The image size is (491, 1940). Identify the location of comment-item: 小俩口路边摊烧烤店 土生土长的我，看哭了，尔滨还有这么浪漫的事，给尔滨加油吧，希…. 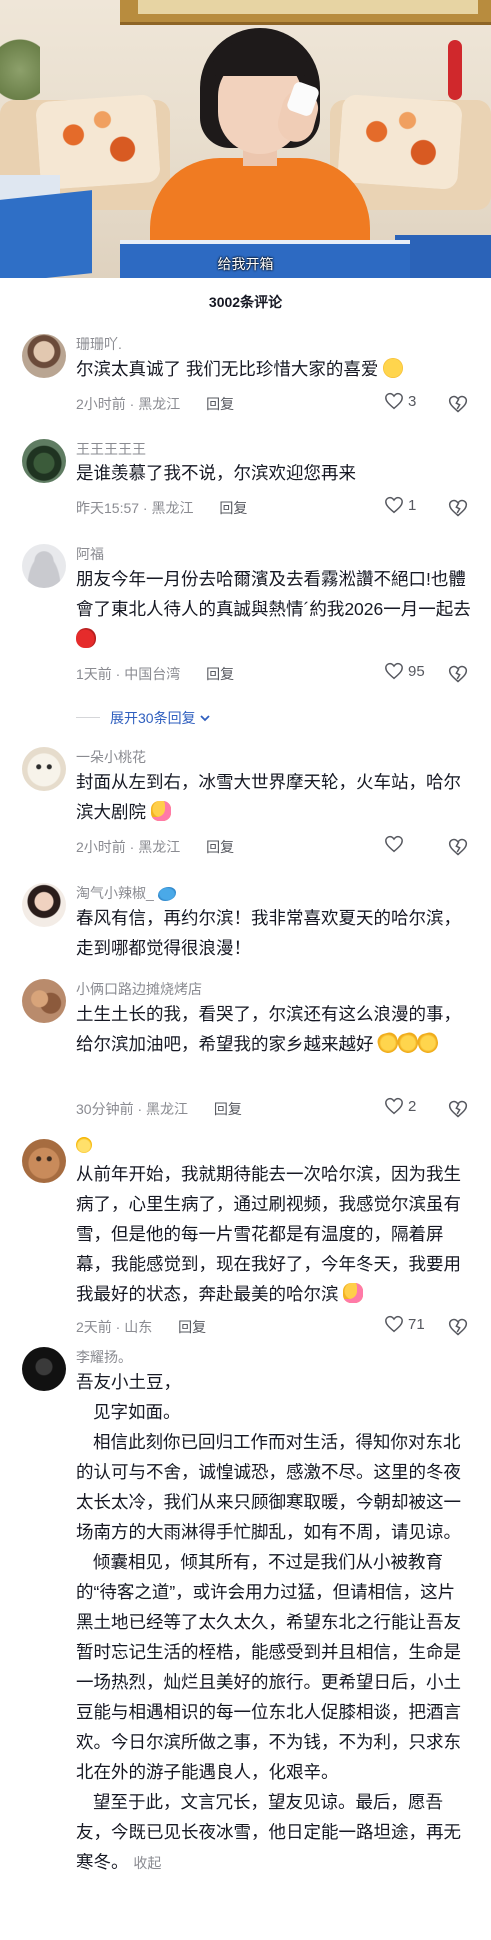
(245, 1052).